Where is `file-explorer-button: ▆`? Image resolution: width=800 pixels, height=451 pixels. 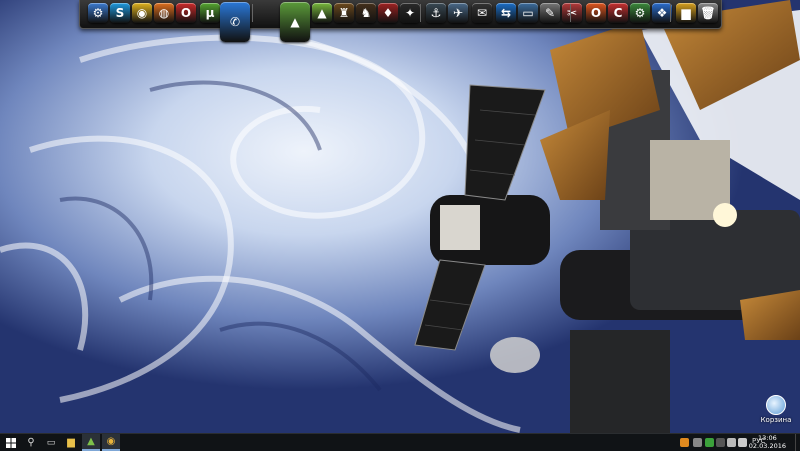
file-explorer-button: ▆ is located at coordinates (71, 442).